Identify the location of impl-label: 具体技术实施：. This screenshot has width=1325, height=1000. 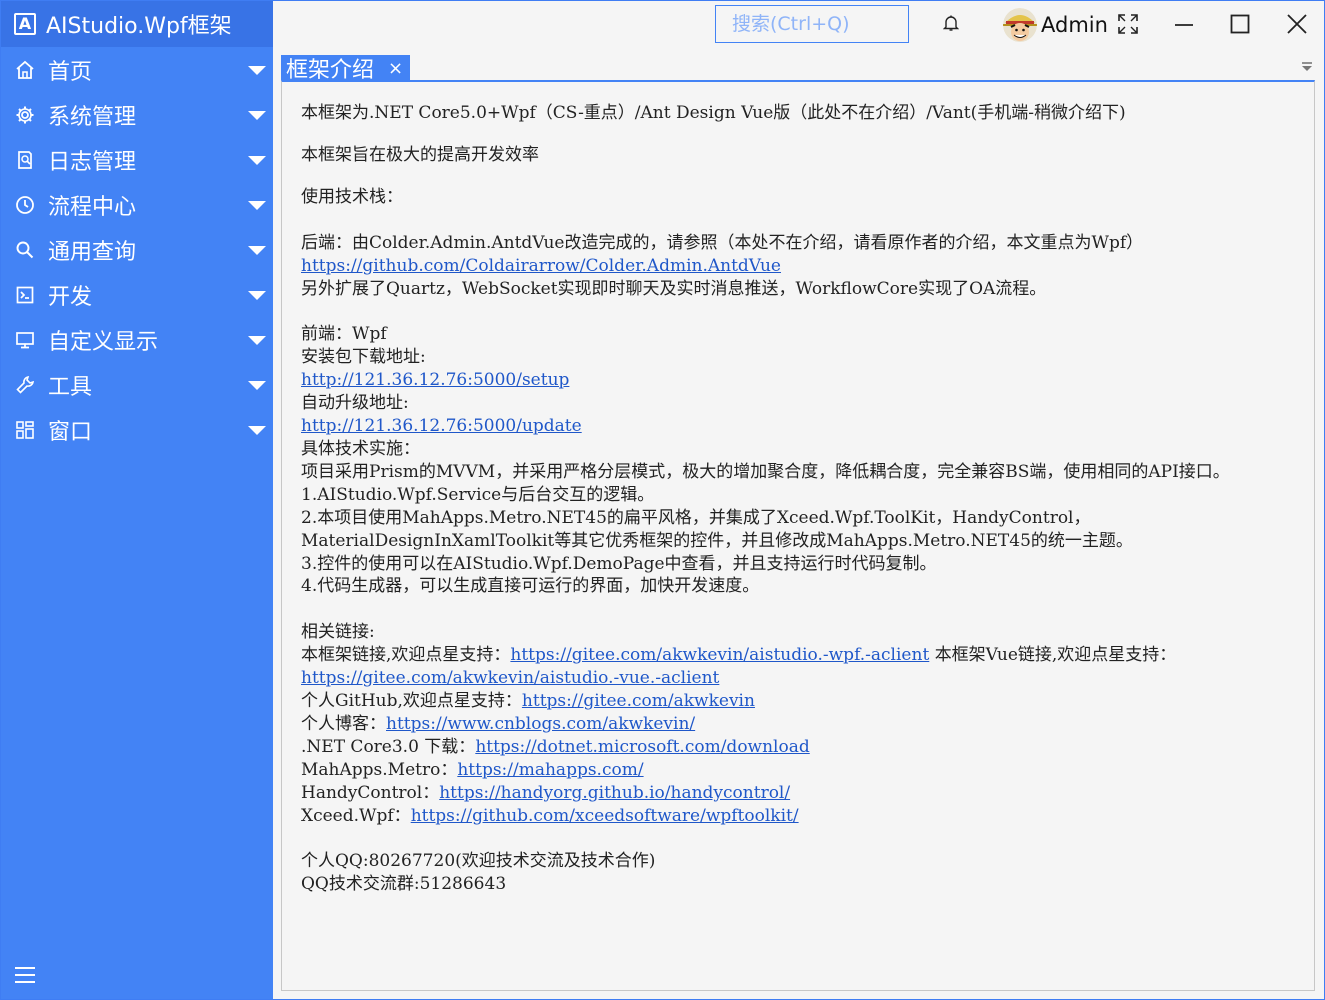
(360, 448).